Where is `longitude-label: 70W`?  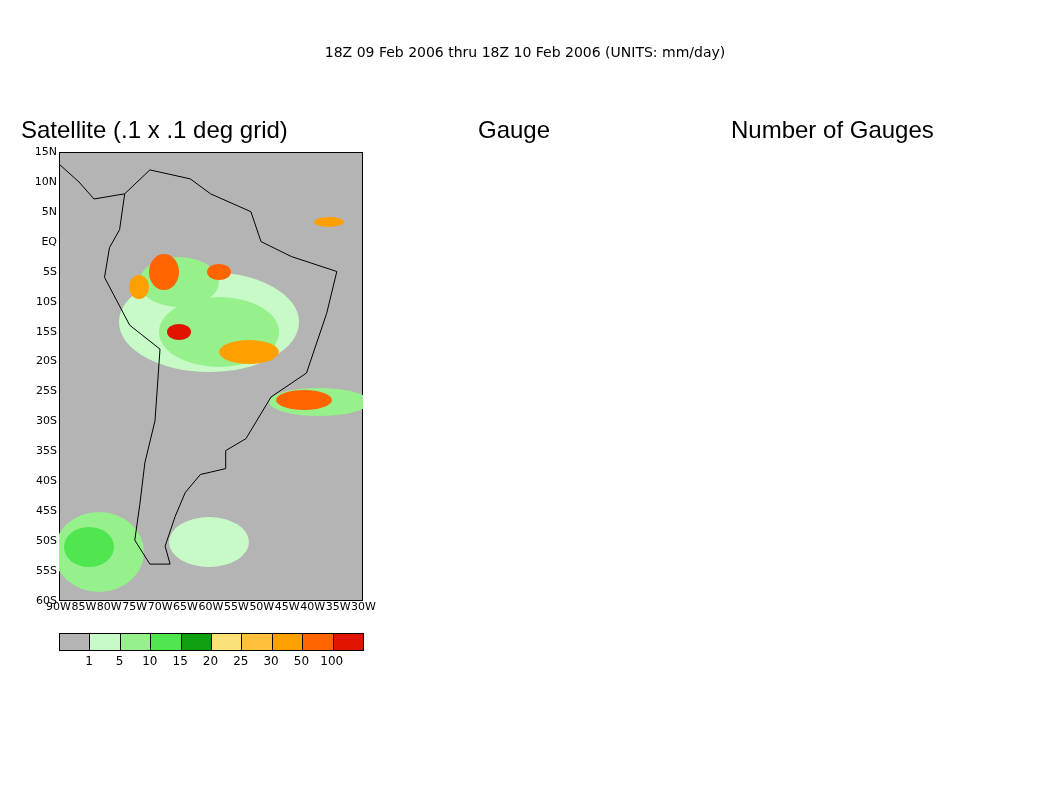
longitude-label: 70W is located at coordinates (160, 608).